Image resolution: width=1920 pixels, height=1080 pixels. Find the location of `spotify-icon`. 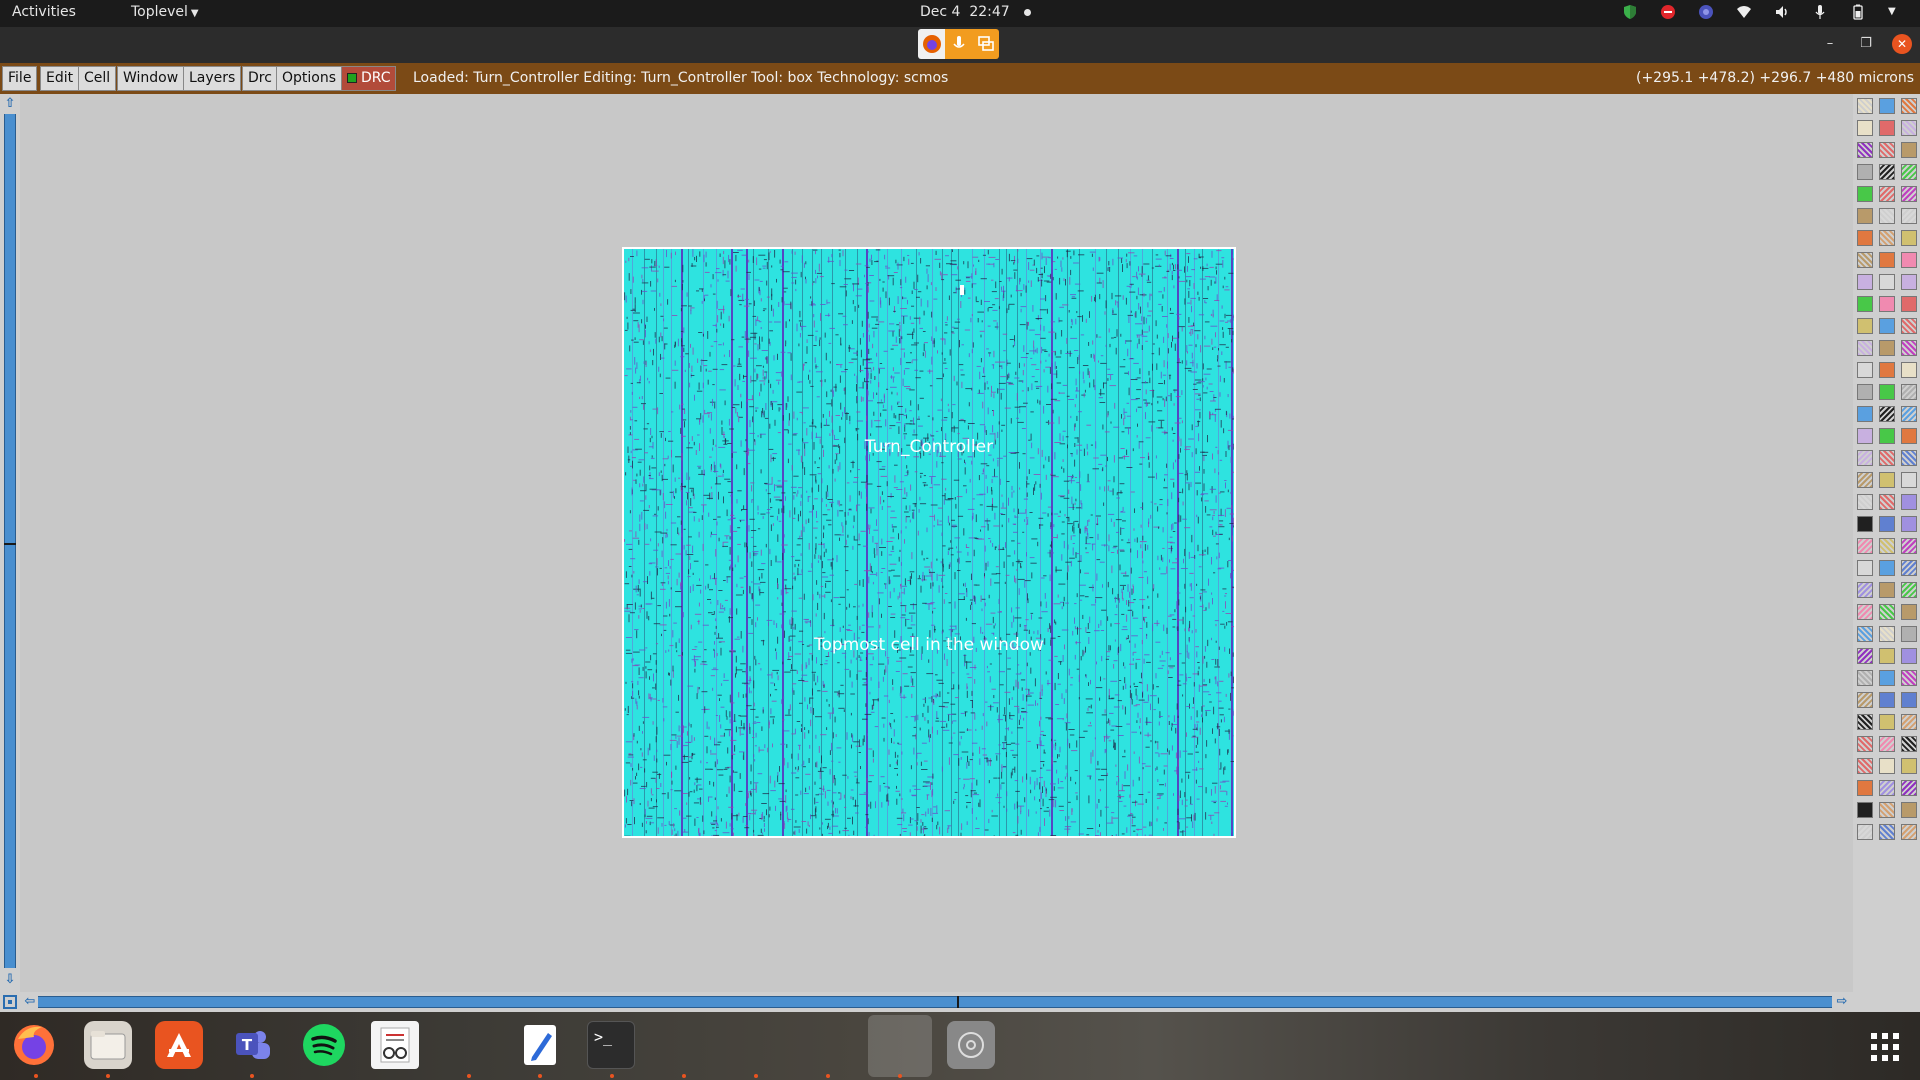

spotify-icon is located at coordinates (324, 1045).